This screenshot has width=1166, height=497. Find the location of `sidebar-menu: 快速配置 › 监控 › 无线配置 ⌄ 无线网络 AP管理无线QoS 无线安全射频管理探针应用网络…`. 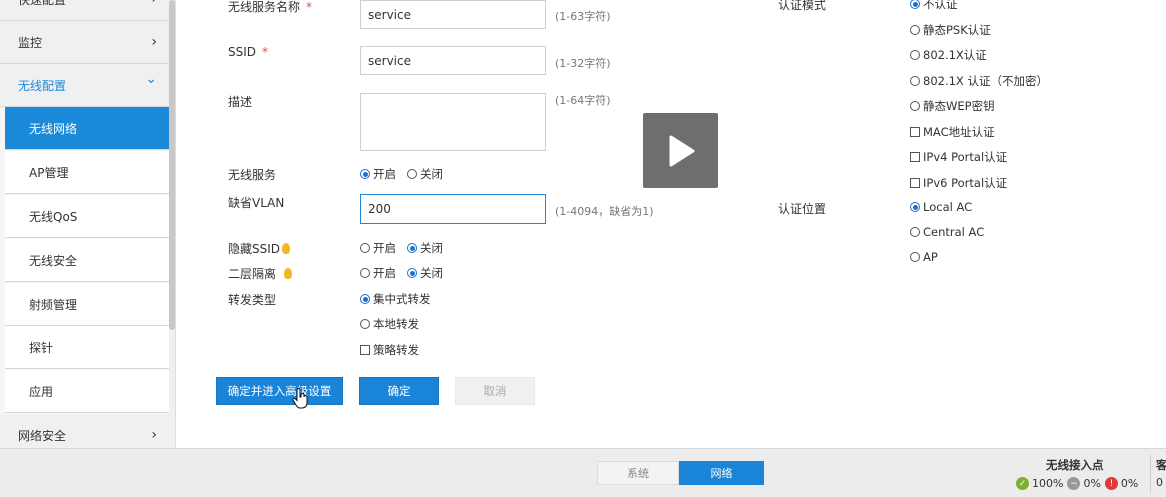

sidebar-menu: 快速配置 › 监控 › 无线配置 ⌄ 无线网络 AP管理无线QoS 无线安全射频管理探针应用网络… is located at coordinates (84, 228).